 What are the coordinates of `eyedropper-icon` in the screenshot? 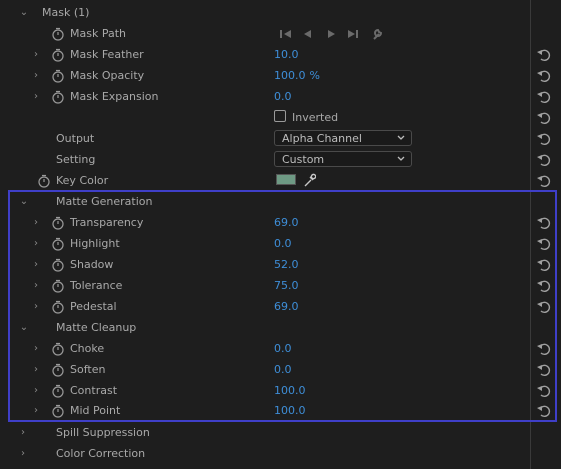 It's located at (309, 180).